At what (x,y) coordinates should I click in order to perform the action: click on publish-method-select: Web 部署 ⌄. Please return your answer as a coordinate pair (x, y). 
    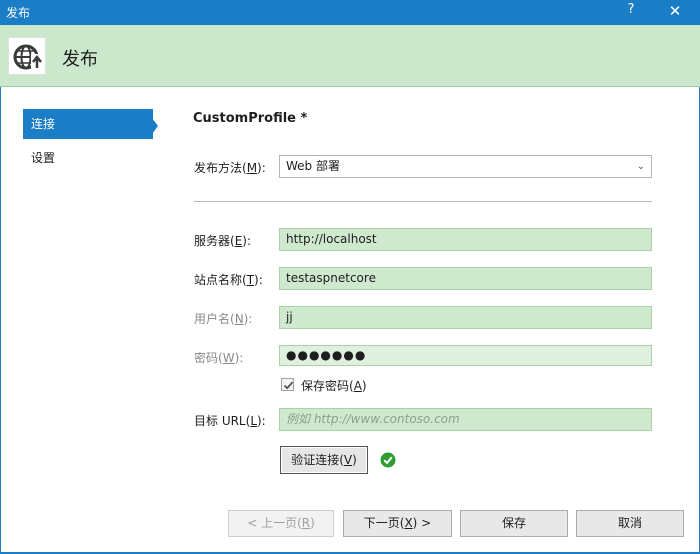
    Looking at the image, I should click on (465, 166).